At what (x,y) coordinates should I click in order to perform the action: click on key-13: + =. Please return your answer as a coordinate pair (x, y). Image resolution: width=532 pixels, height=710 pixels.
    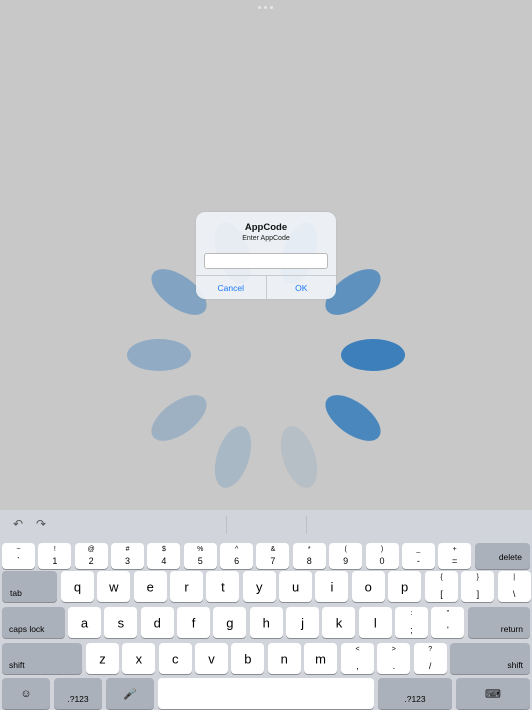
    Looking at the image, I should click on (455, 556).